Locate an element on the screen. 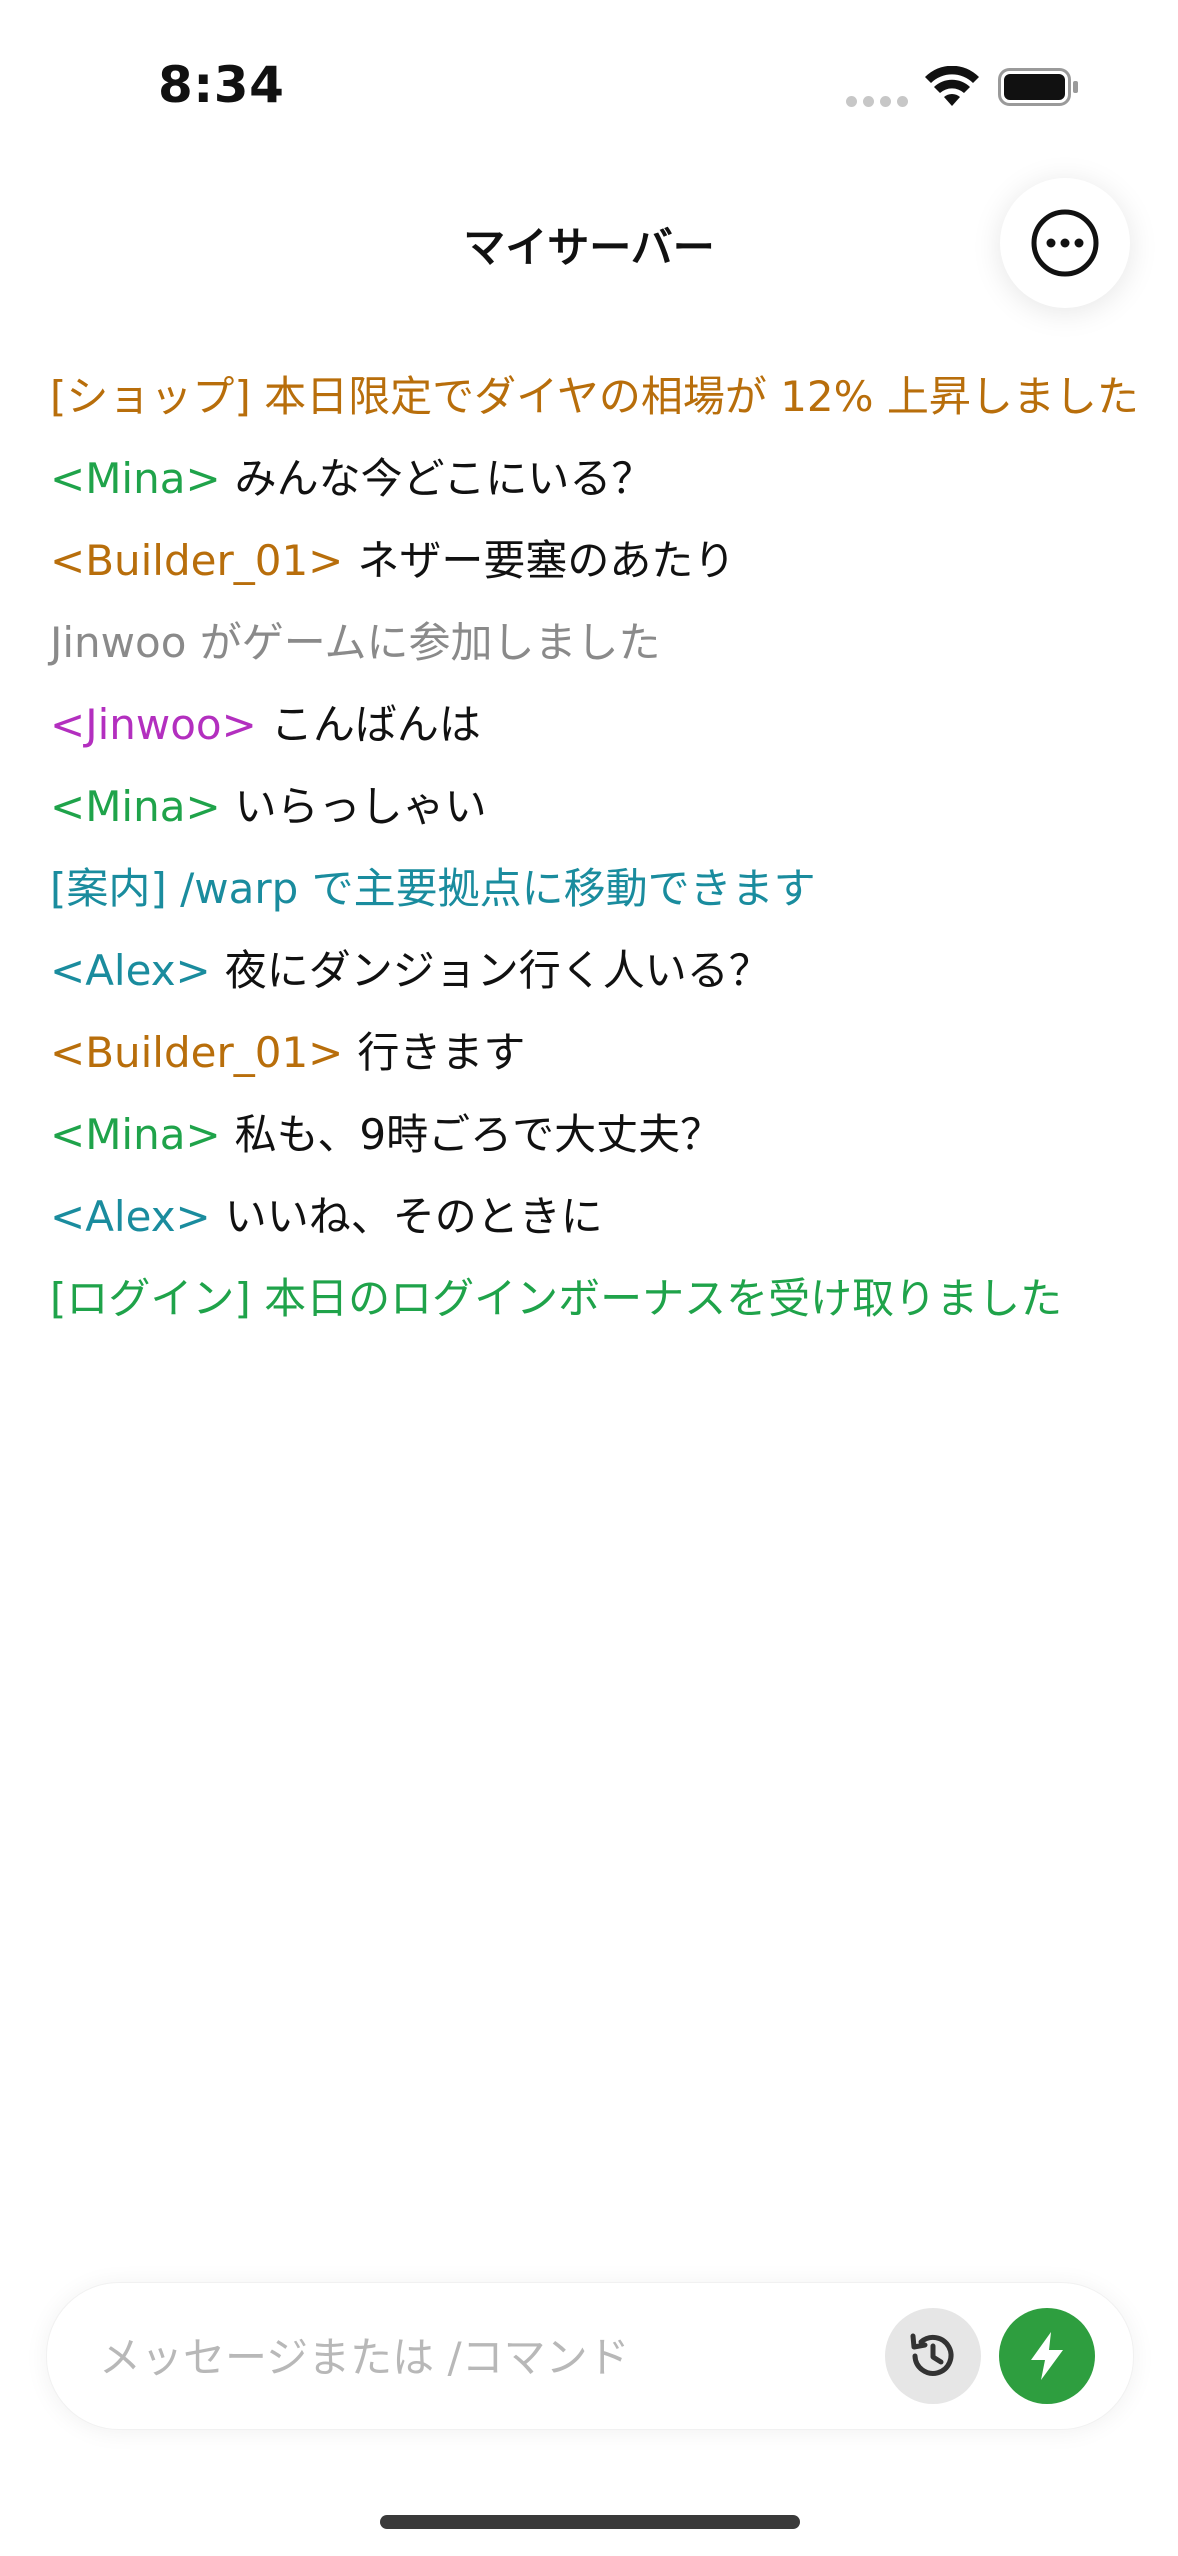  lightning-bolt-icon is located at coordinates (1047, 2356).